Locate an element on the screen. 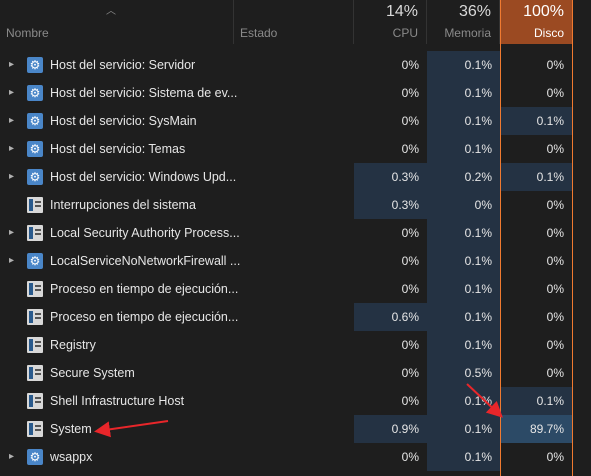 This screenshot has height=476, width=591. process-name: Registry is located at coordinates (73, 345).